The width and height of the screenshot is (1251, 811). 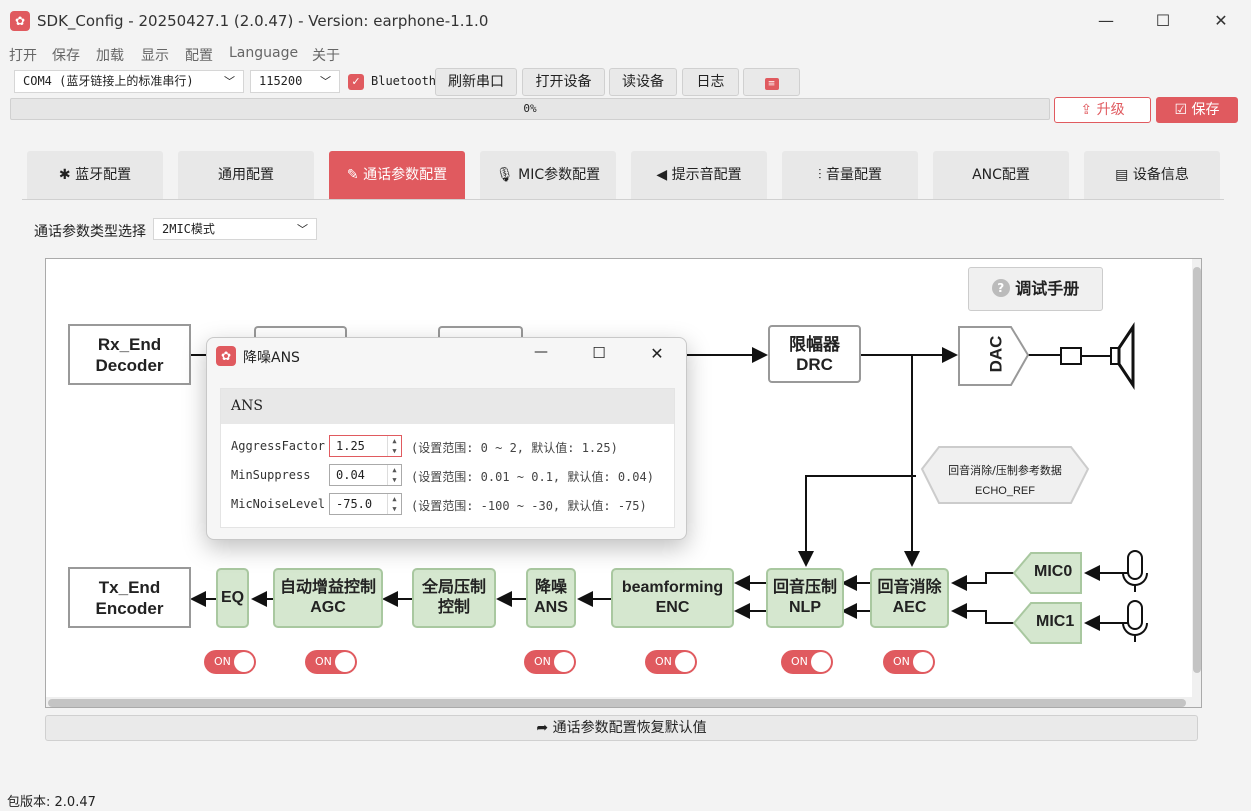 What do you see at coordinates (354, 504) in the screenshot?
I see `mic-noise-level-value: -75.0` at bounding box center [354, 504].